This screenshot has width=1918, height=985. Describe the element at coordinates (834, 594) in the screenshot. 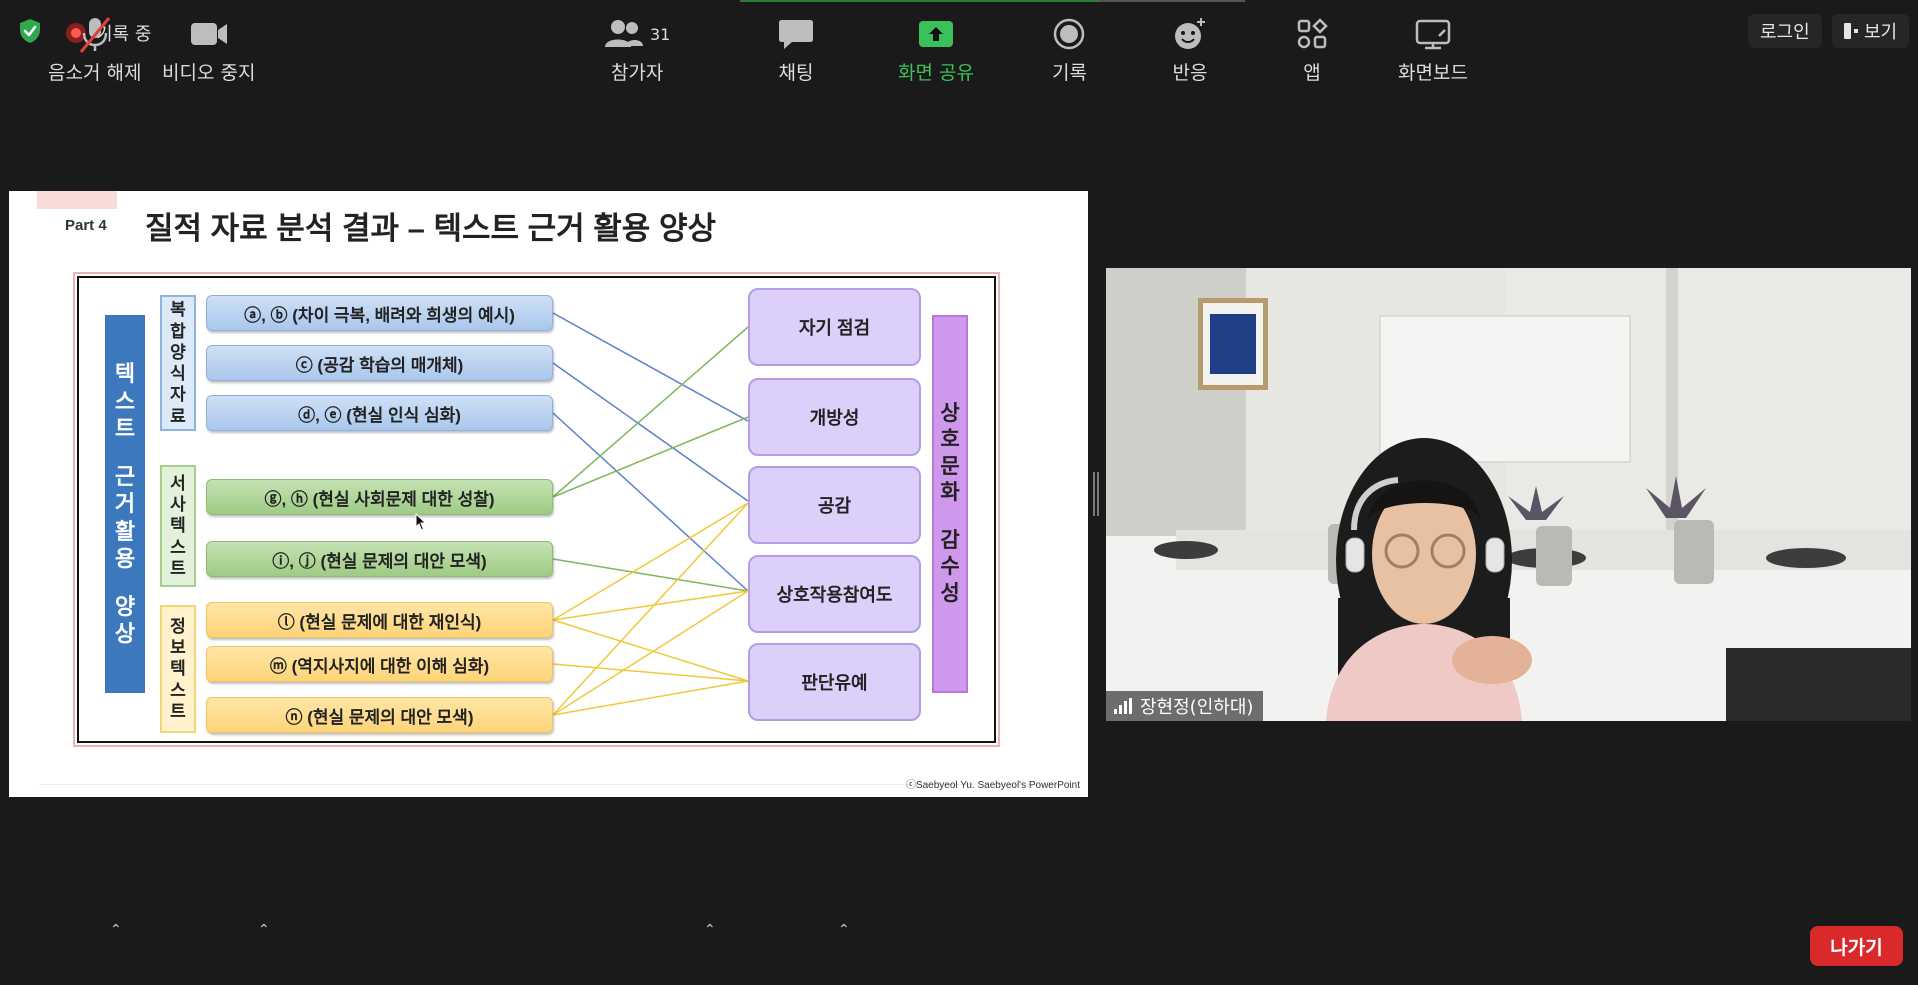

I see `outcome-box: 상호작용참여도` at that location.